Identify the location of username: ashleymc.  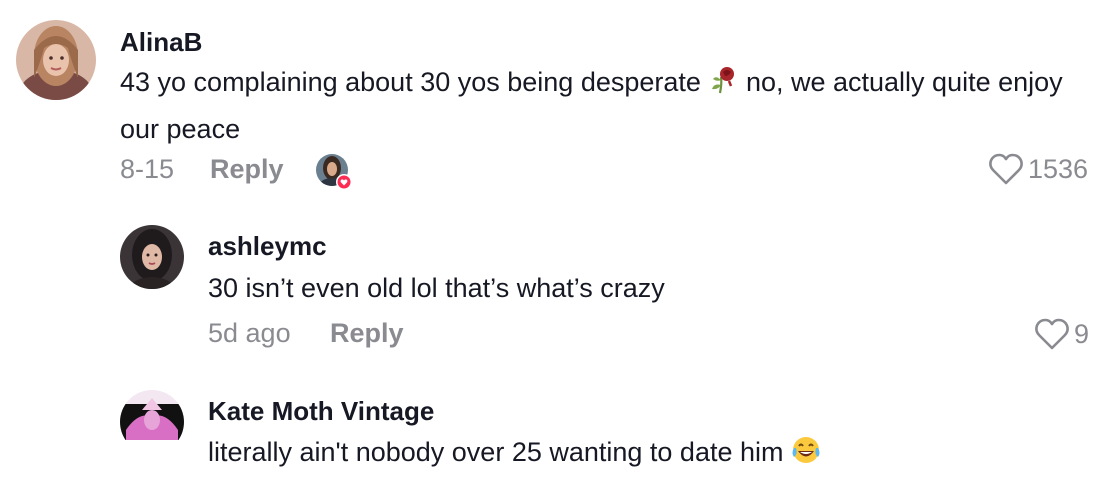
(267, 246).